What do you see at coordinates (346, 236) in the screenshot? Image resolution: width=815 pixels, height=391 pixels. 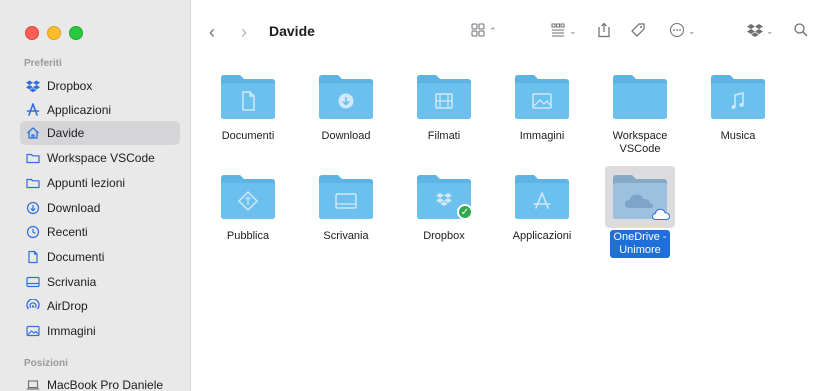 I see `file-label: Scrivania` at bounding box center [346, 236].